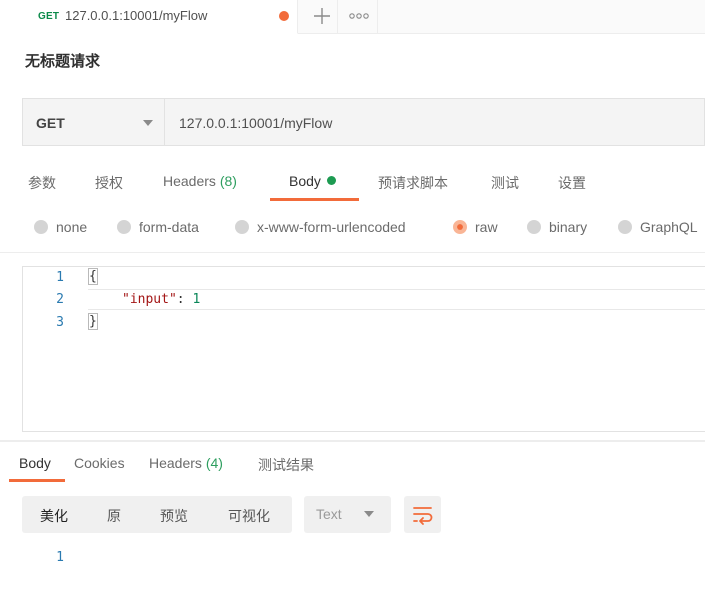  I want to click on response-tab-headers: Headers (4), so click(186, 463).